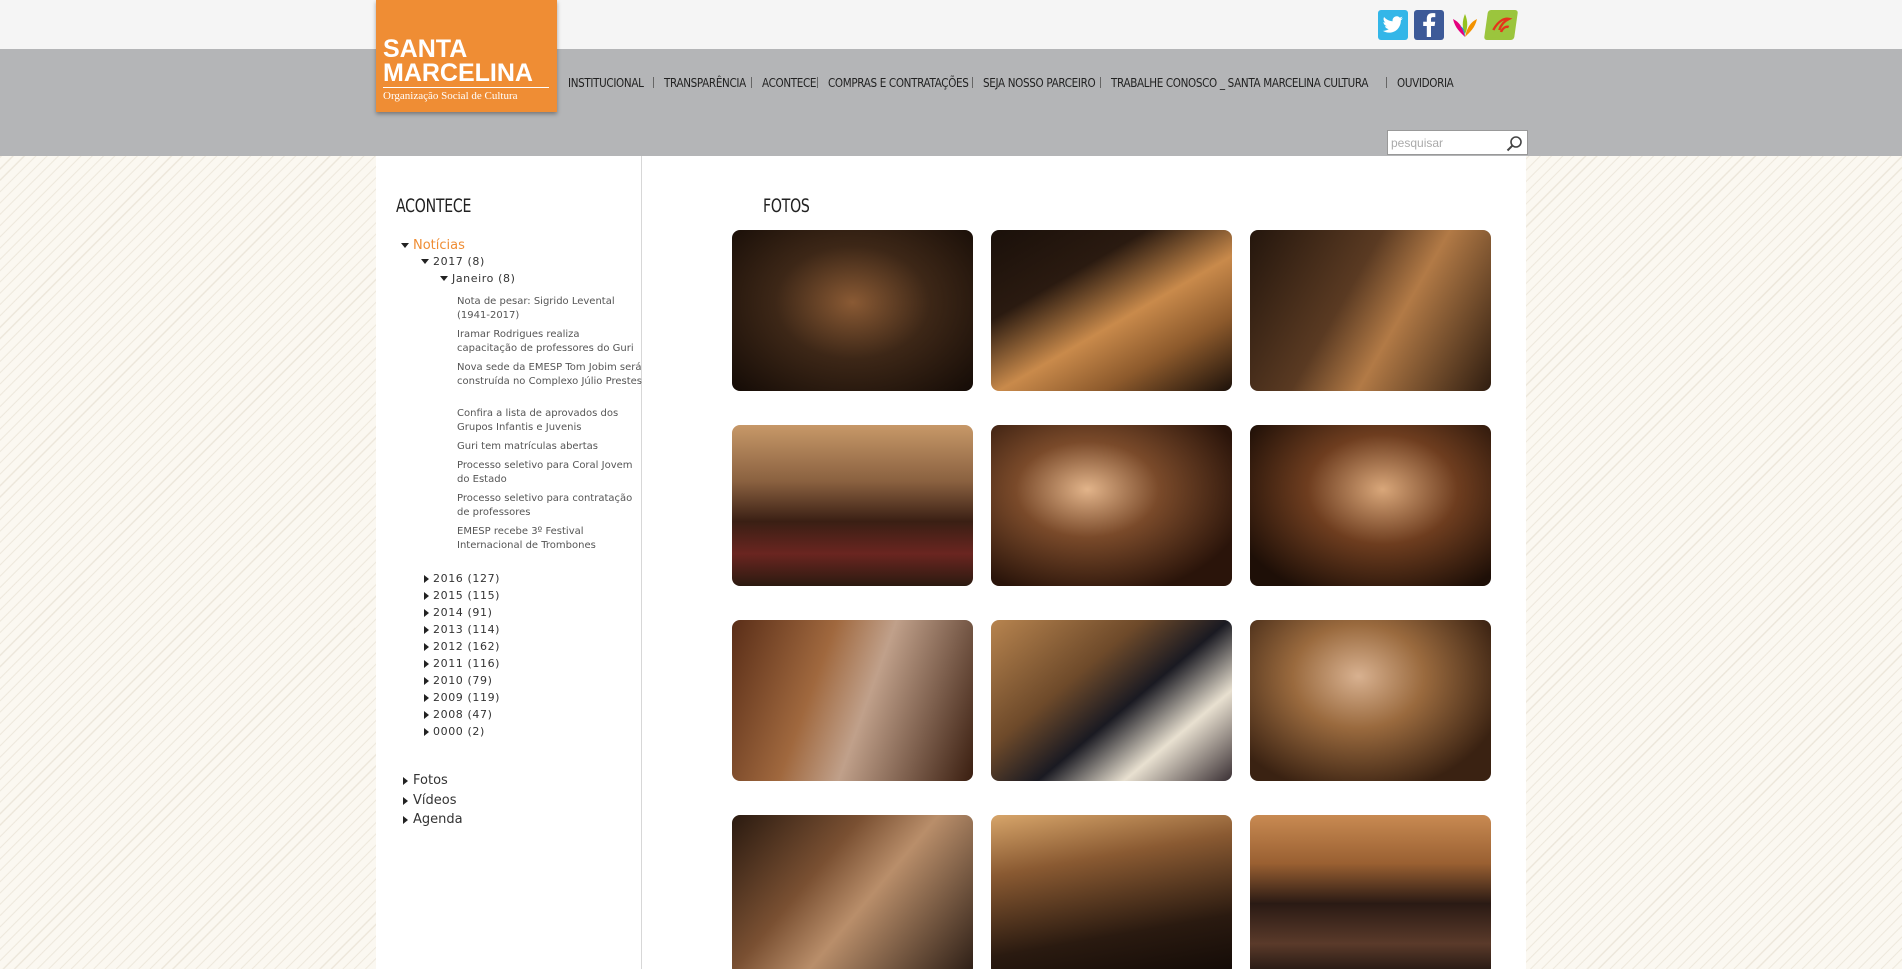 This screenshot has width=1902, height=969. Describe the element at coordinates (435, 800) in the screenshot. I see `section-videos-label: Vídeos` at that location.